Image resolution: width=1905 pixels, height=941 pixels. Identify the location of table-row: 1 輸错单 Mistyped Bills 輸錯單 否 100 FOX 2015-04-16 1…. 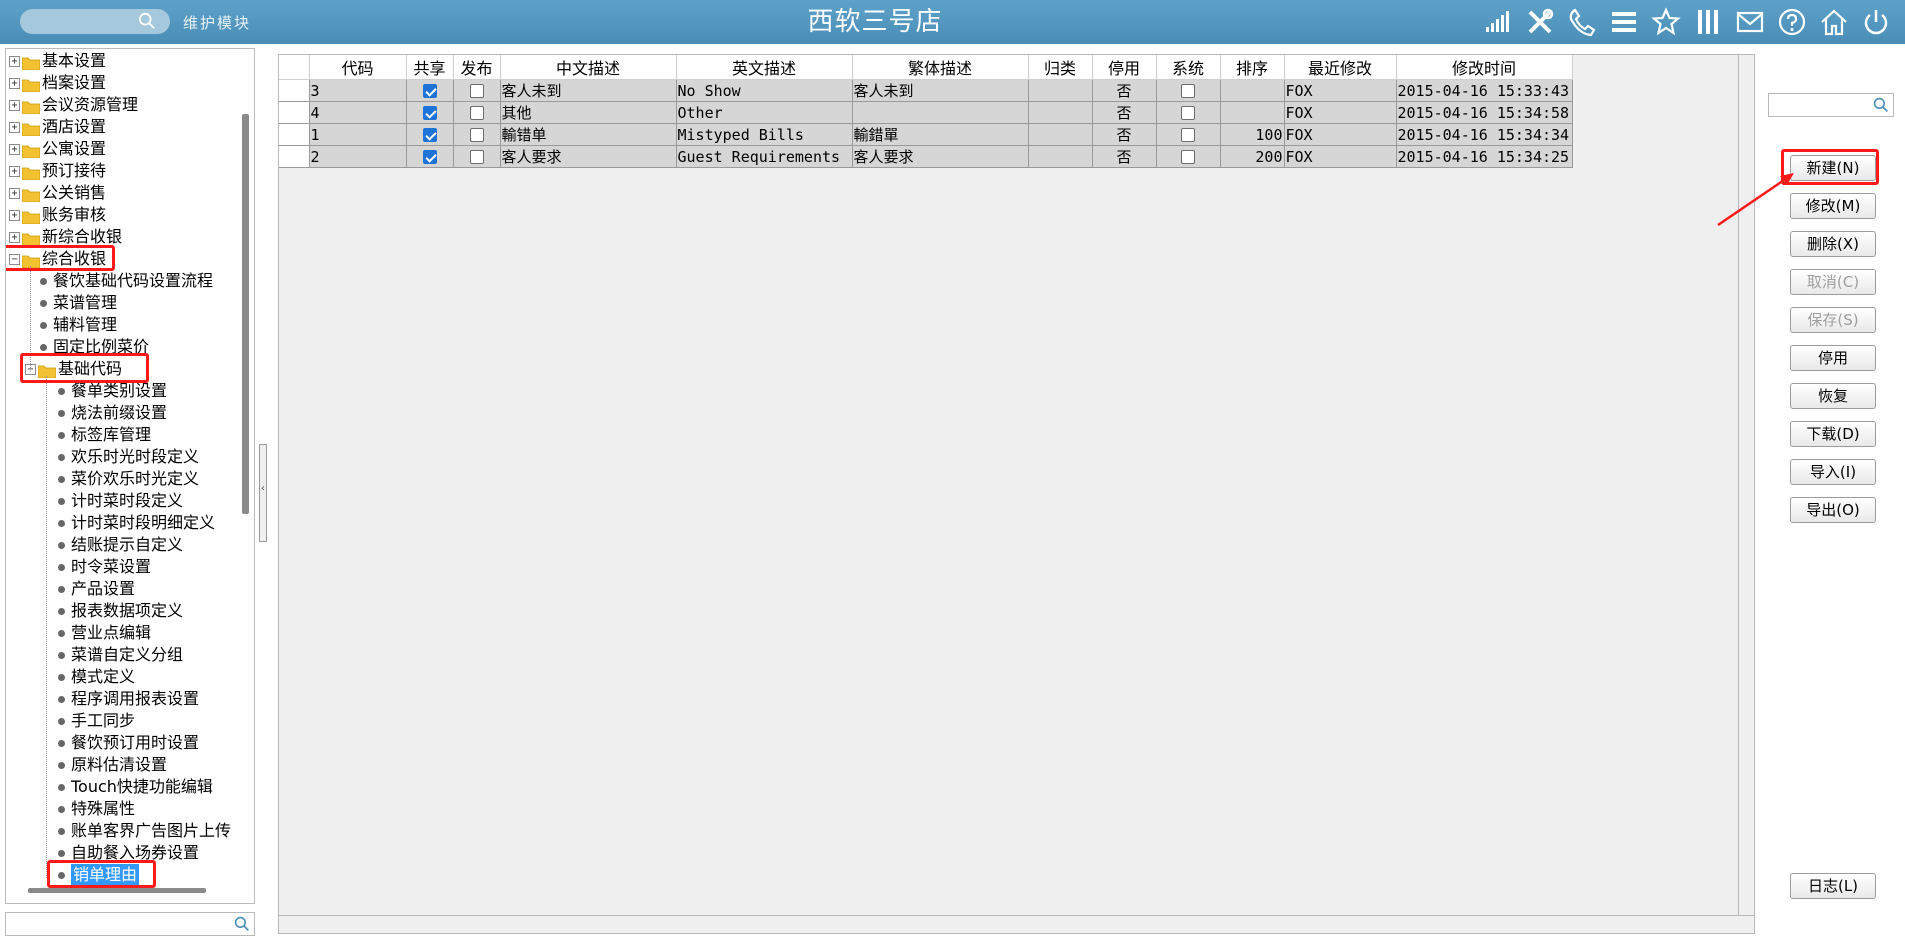
(926, 134).